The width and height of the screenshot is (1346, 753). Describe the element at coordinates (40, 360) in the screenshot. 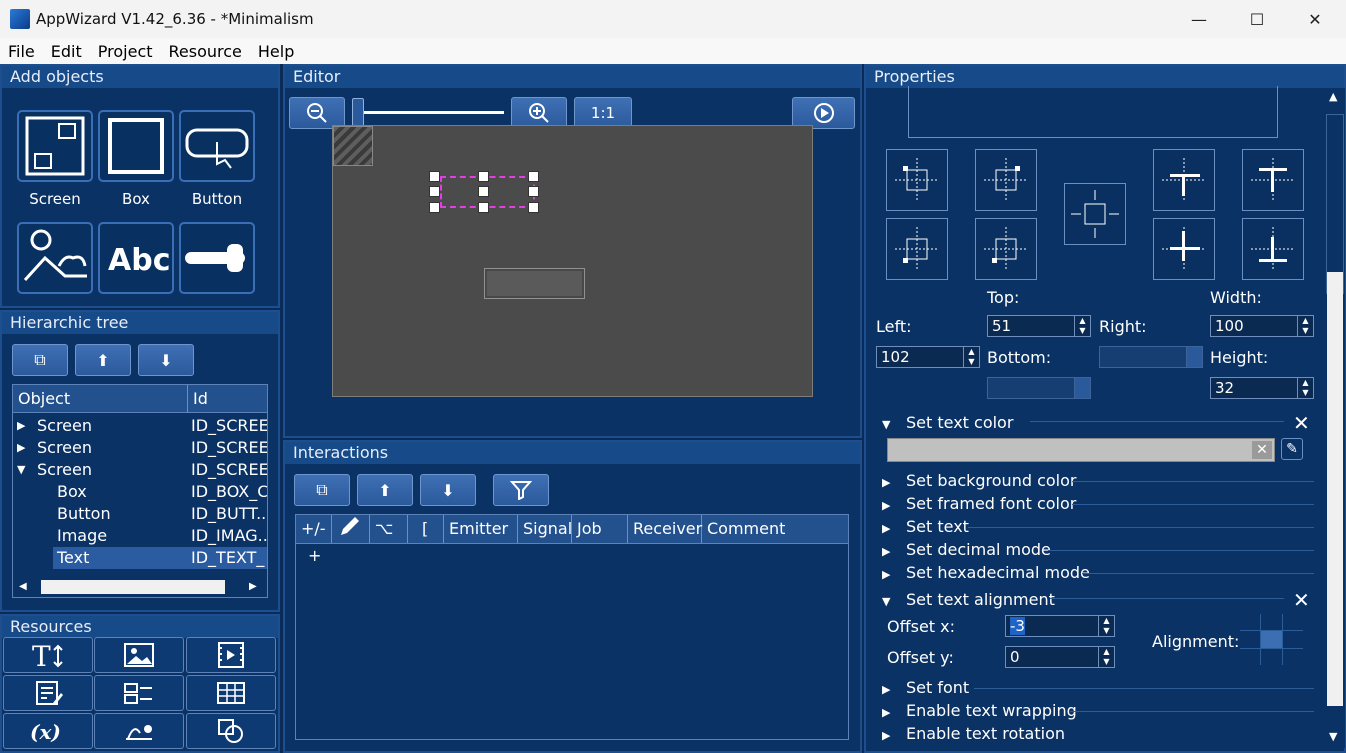

I see `tree-add-button: ⧉` at that location.